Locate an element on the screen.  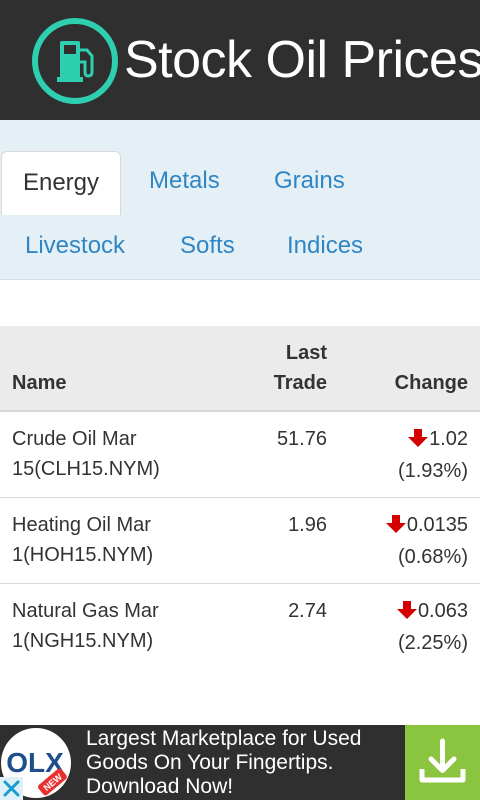
change-value: 0.063 (2.25%) is located at coordinates (432, 627).